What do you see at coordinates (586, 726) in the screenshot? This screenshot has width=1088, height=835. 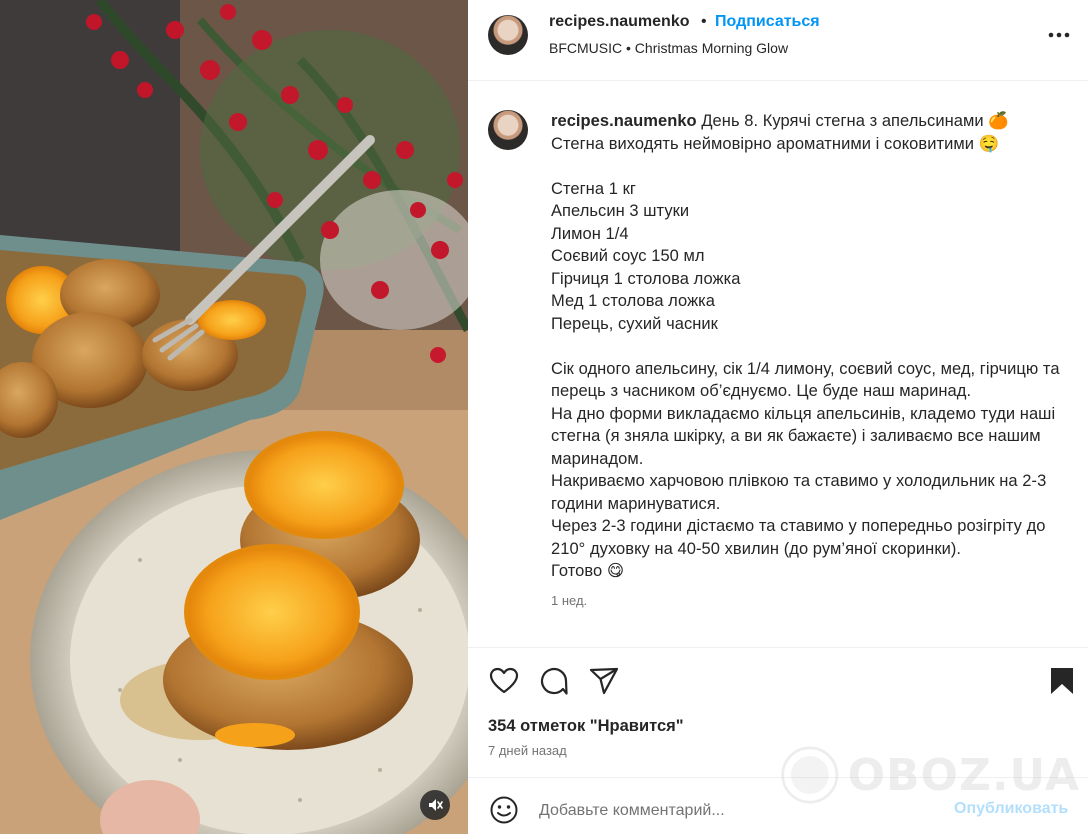 I see `likes-count: 354 отметок "Нравится"` at bounding box center [586, 726].